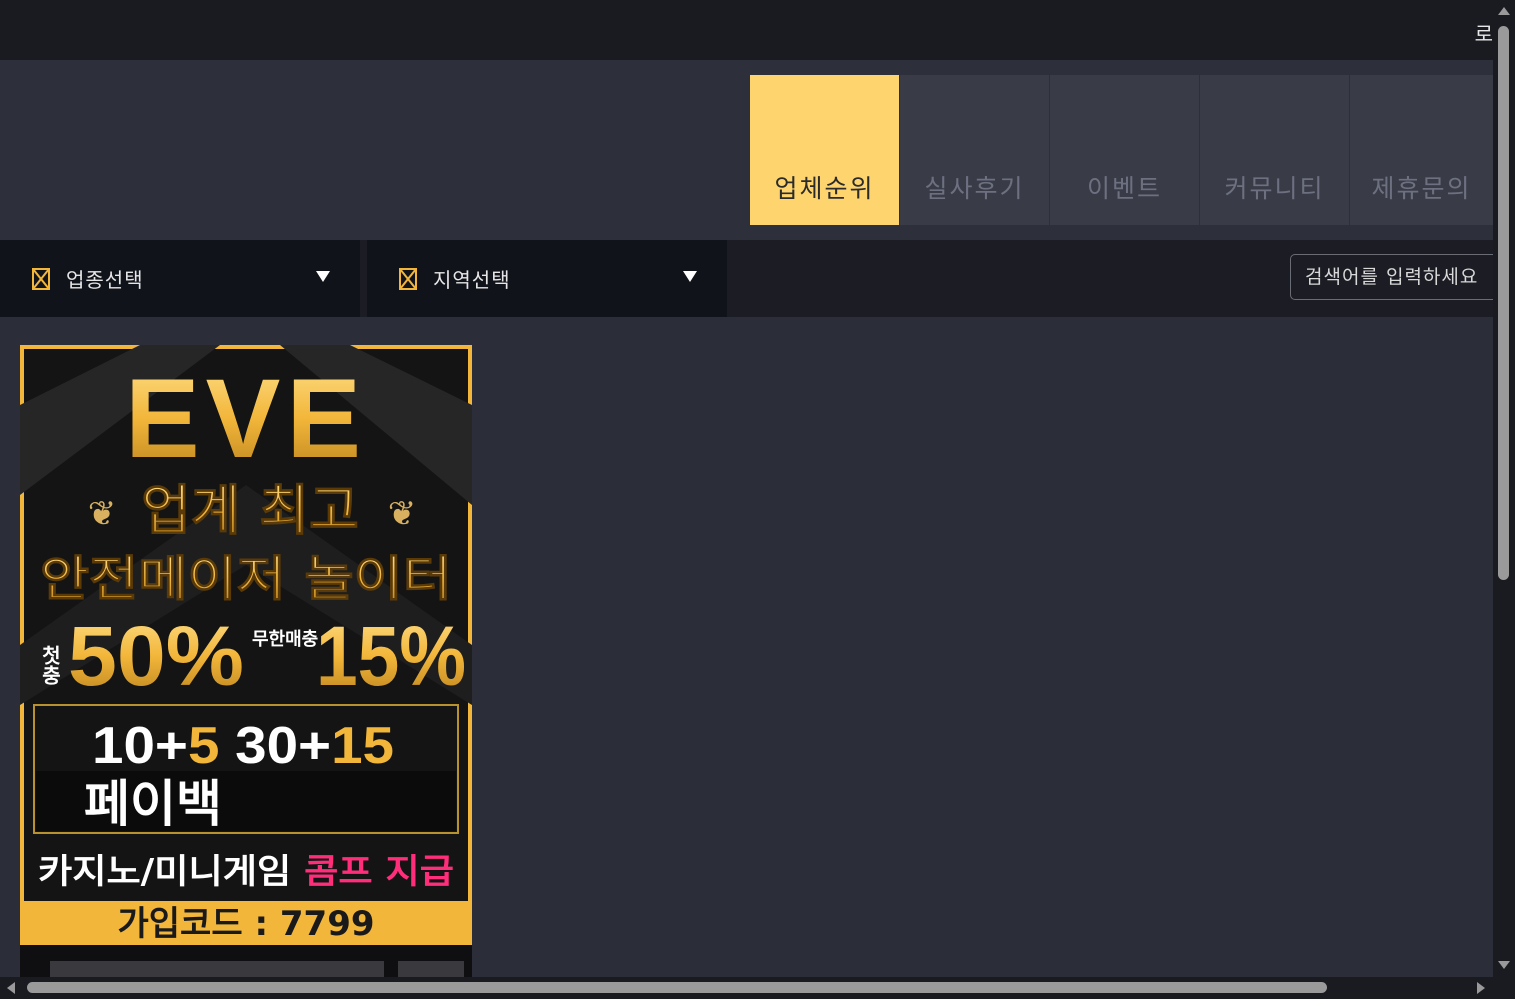 This screenshot has width=1515, height=999. I want to click on main-nav: 업체순위 실사후기 이벤트 커뮤니티 제휴문의, so click(1121, 150).